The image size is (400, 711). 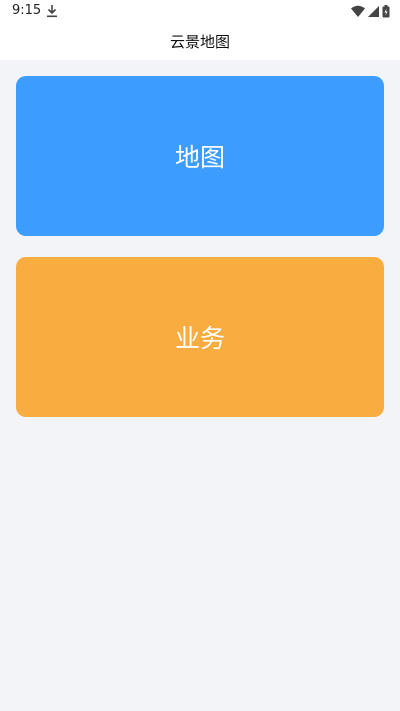 What do you see at coordinates (358, 11) in the screenshot?
I see `wifi-icon` at bounding box center [358, 11].